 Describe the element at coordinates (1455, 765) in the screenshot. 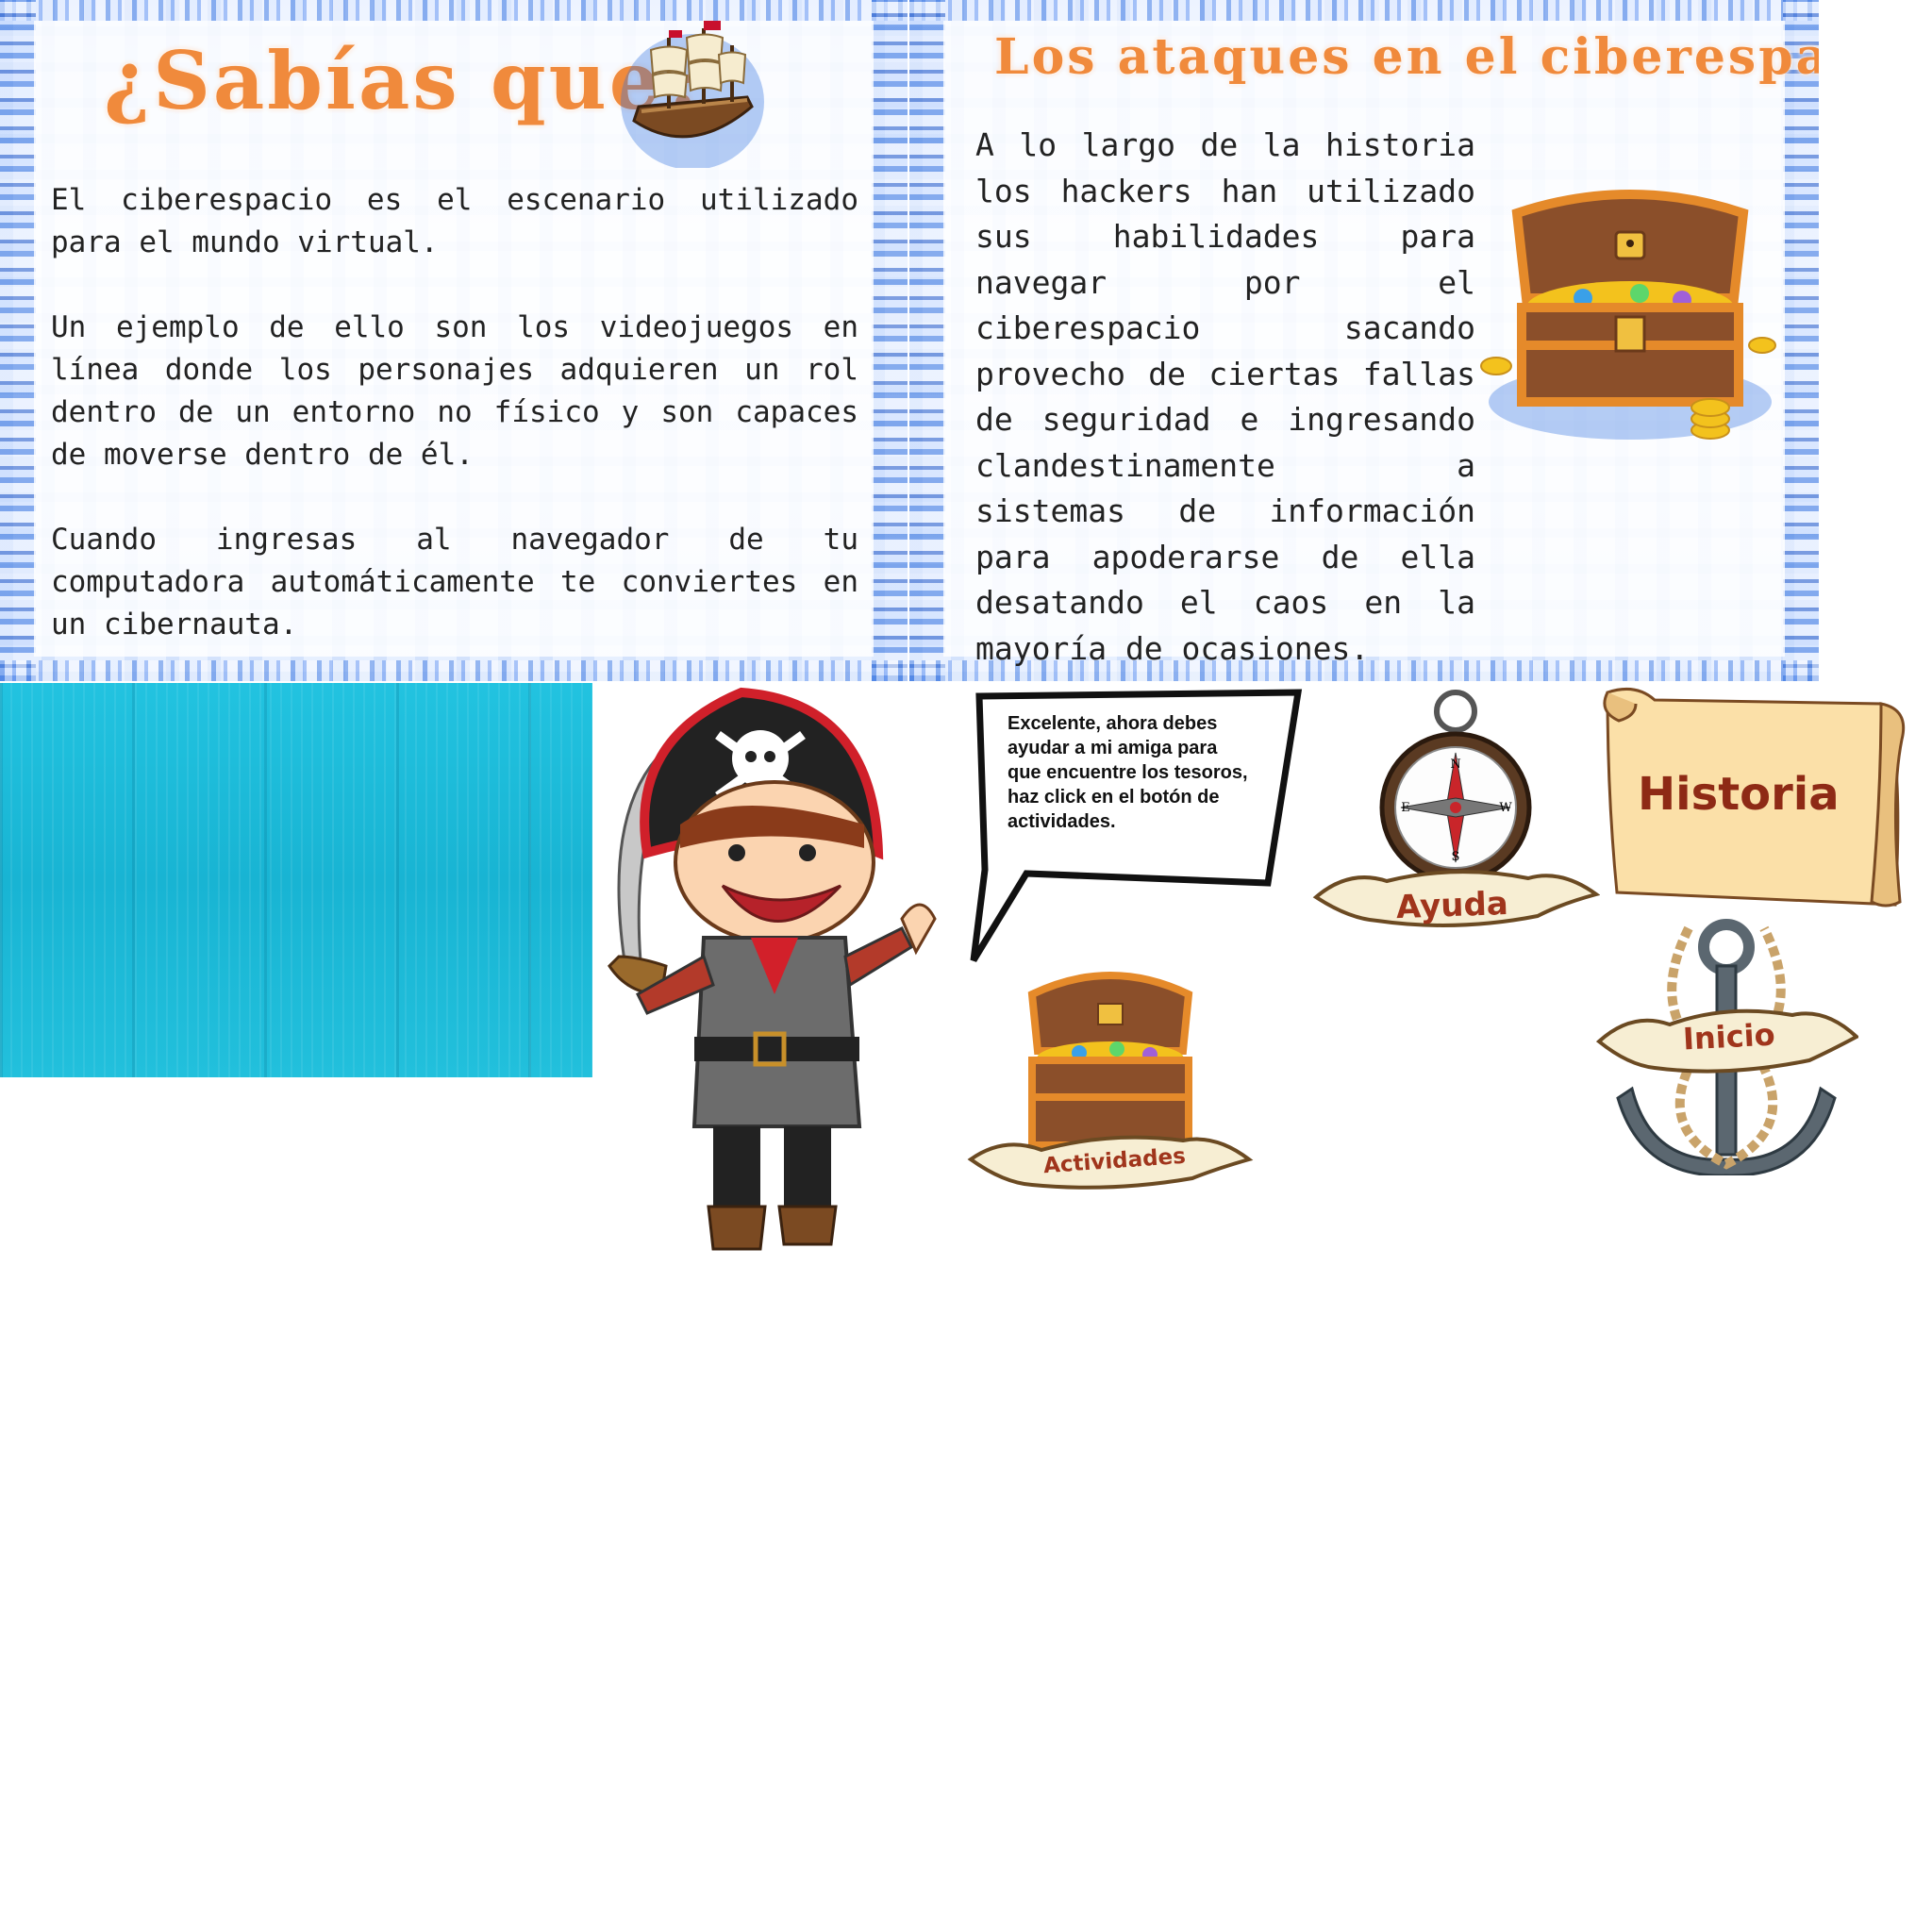

I see `compass-n: N` at that location.